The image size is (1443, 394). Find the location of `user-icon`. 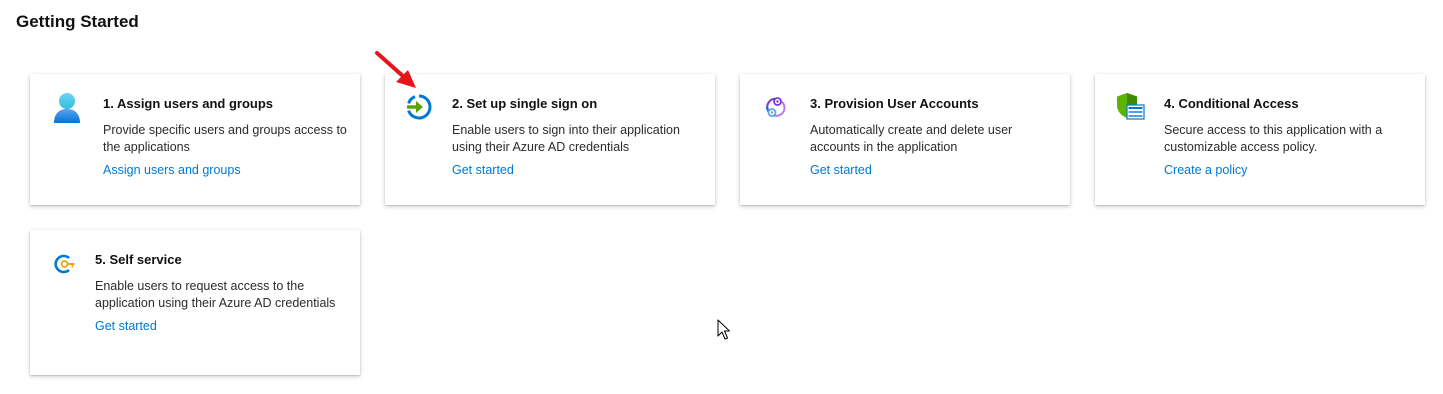

user-icon is located at coordinates (67, 108).